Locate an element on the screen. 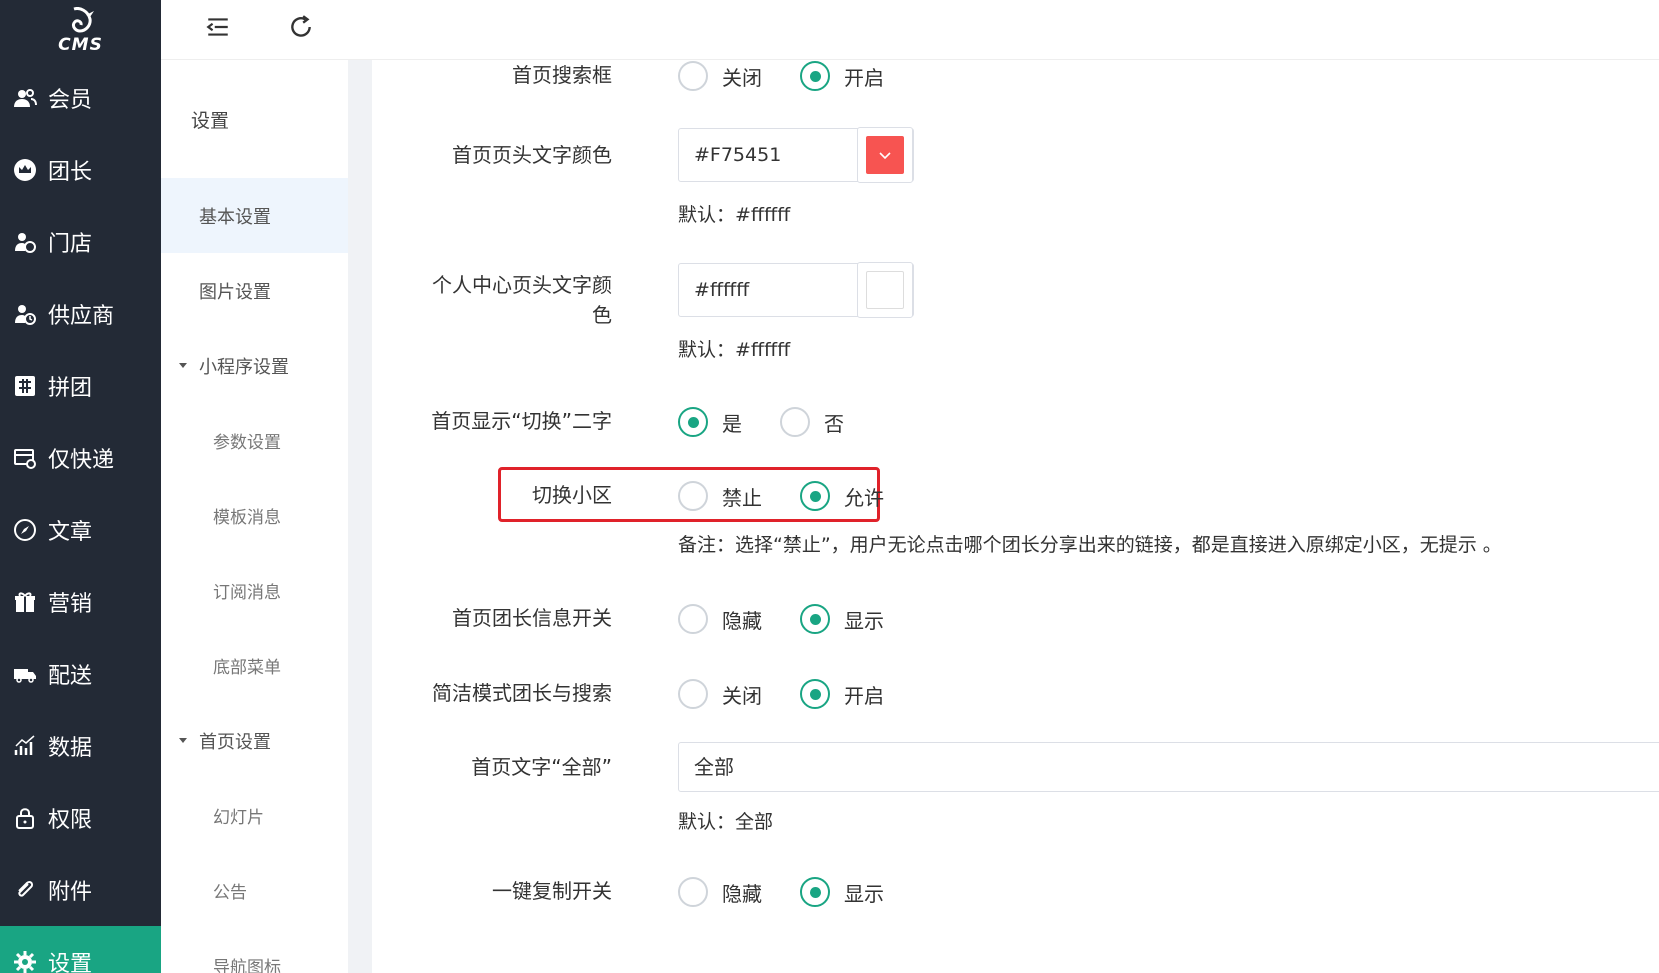 This screenshot has width=1659, height=973. copy-switch-radio-group: 隐藏 显示 is located at coordinates (800, 892).